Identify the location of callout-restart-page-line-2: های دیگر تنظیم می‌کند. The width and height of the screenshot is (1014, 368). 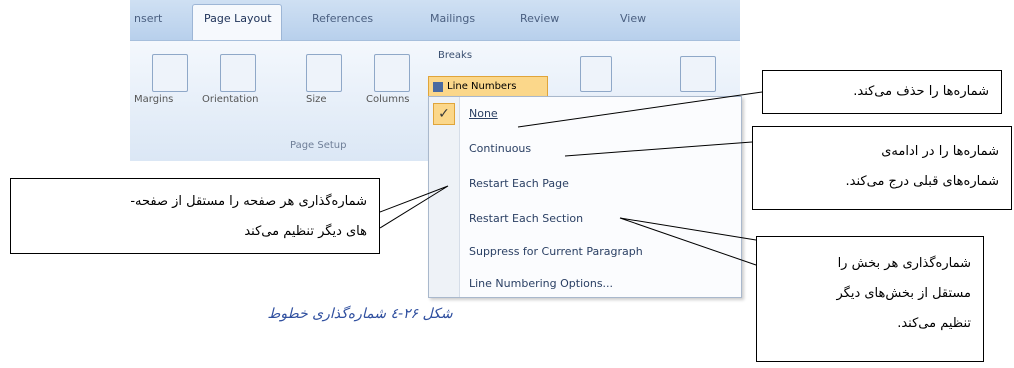
(305, 231).